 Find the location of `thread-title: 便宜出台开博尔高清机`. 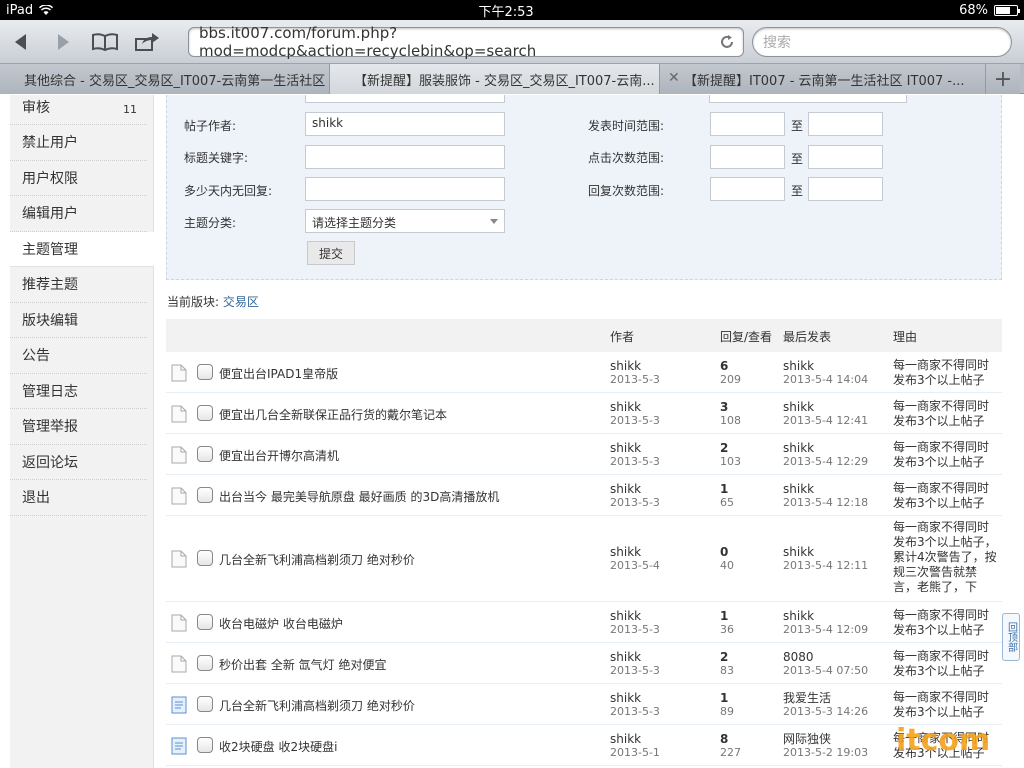

thread-title: 便宜出台开博尔高清机 is located at coordinates (279, 455).